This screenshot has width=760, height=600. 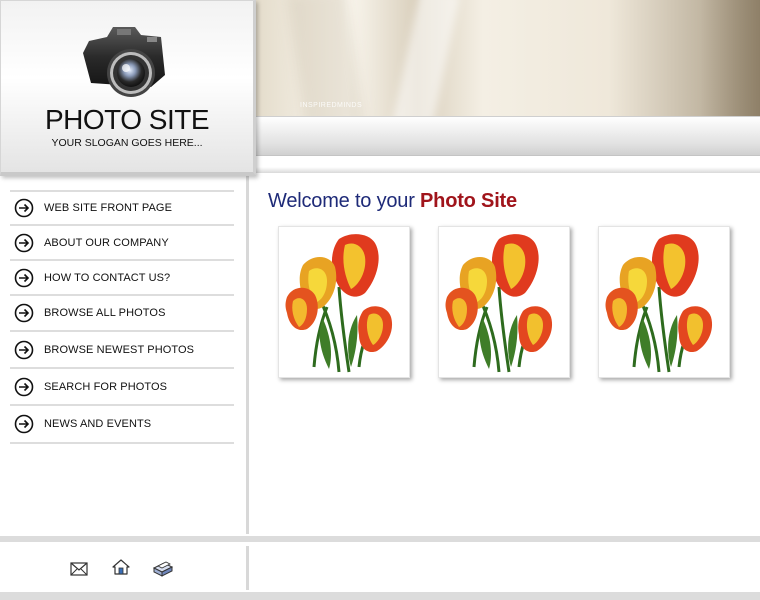 I want to click on nav-item-news: NEWS AND EVENTS, so click(x=122, y=425).